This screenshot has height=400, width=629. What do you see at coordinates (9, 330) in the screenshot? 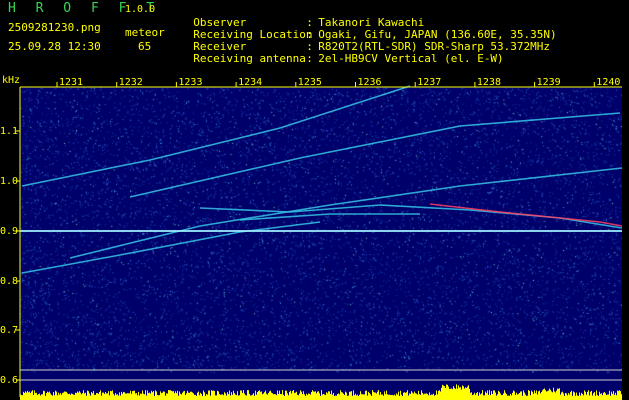
I see `y-tick-label: 0.7` at bounding box center [9, 330].